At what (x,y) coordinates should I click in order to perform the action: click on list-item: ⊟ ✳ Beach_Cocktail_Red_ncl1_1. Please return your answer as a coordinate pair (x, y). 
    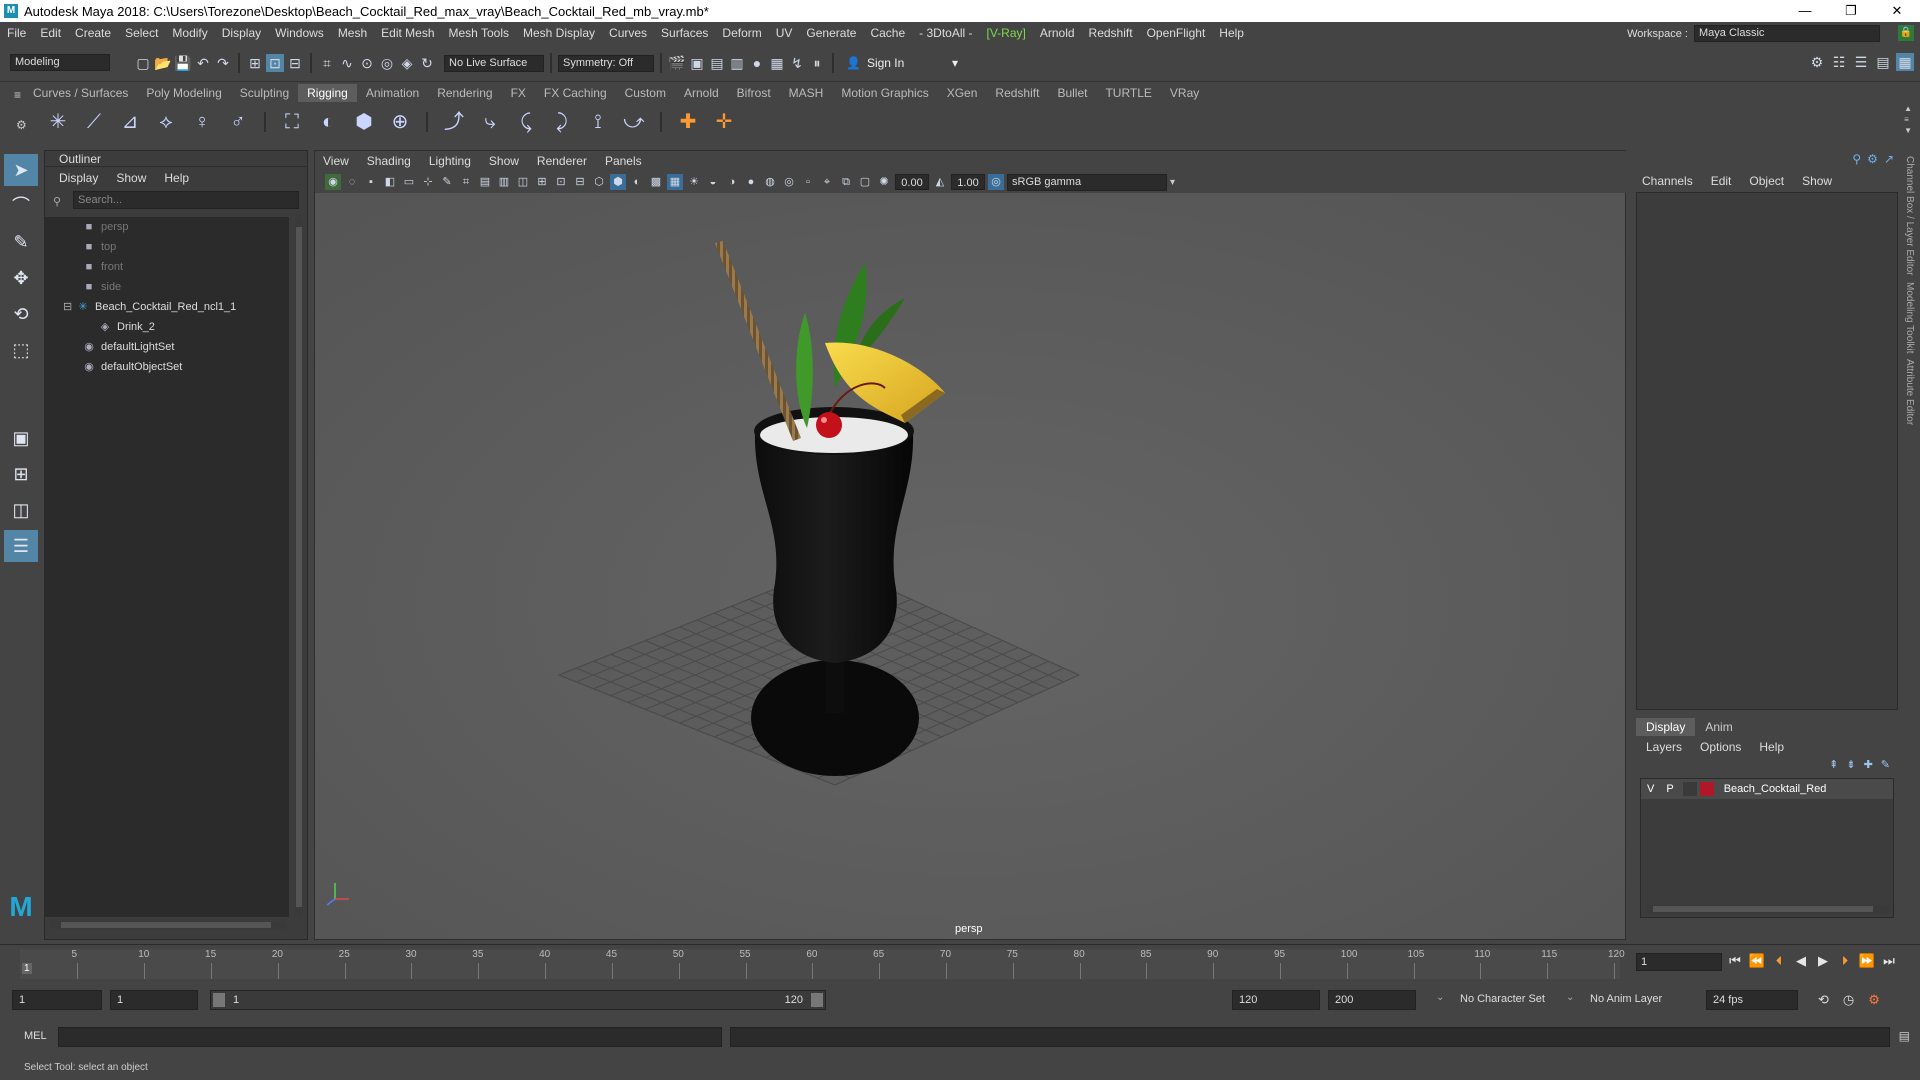
    Looking at the image, I should click on (167, 307).